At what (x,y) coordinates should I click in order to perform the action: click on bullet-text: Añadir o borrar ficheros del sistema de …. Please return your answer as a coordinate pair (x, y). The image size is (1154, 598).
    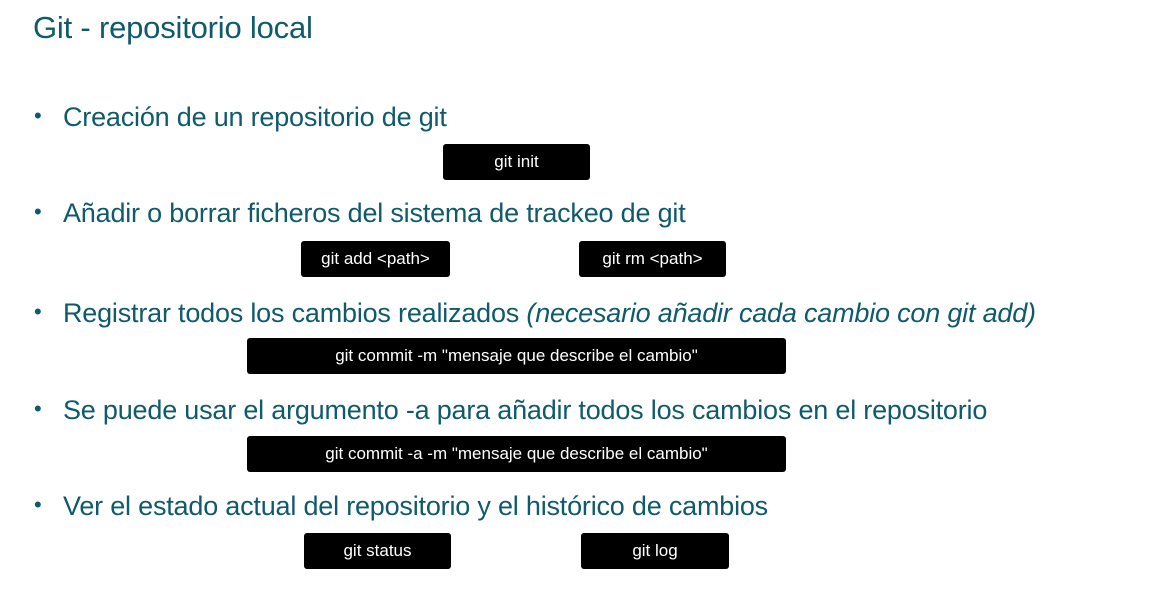
    Looking at the image, I should click on (374, 213).